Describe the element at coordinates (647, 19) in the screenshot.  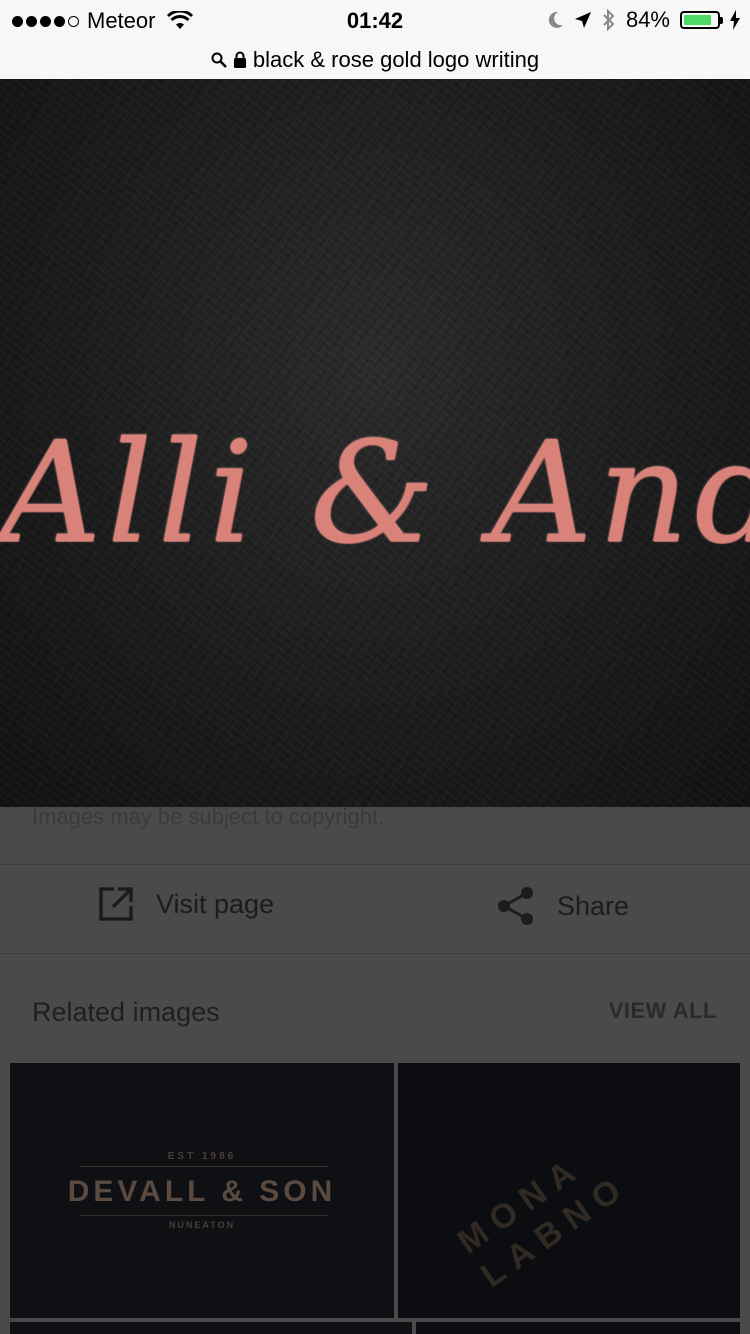
I see `battery-percent: 84%` at that location.